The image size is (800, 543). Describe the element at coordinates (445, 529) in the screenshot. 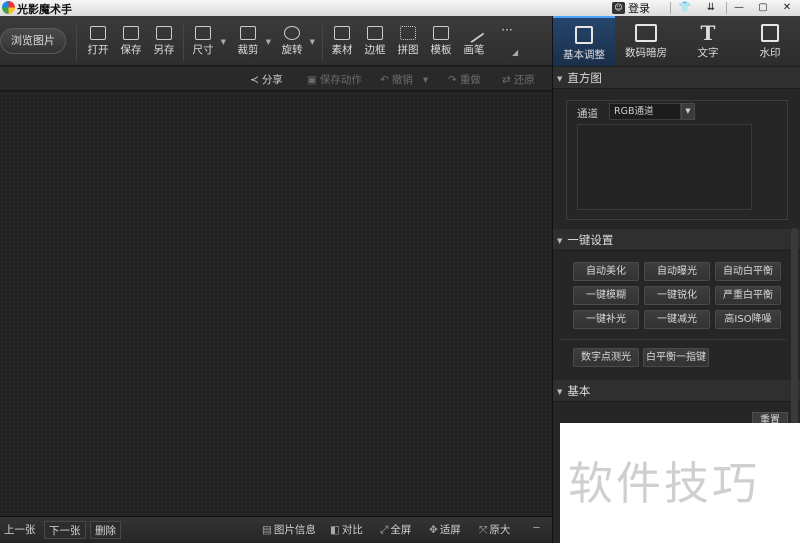

I see `fit-screen-button: ✥ 适屏` at that location.